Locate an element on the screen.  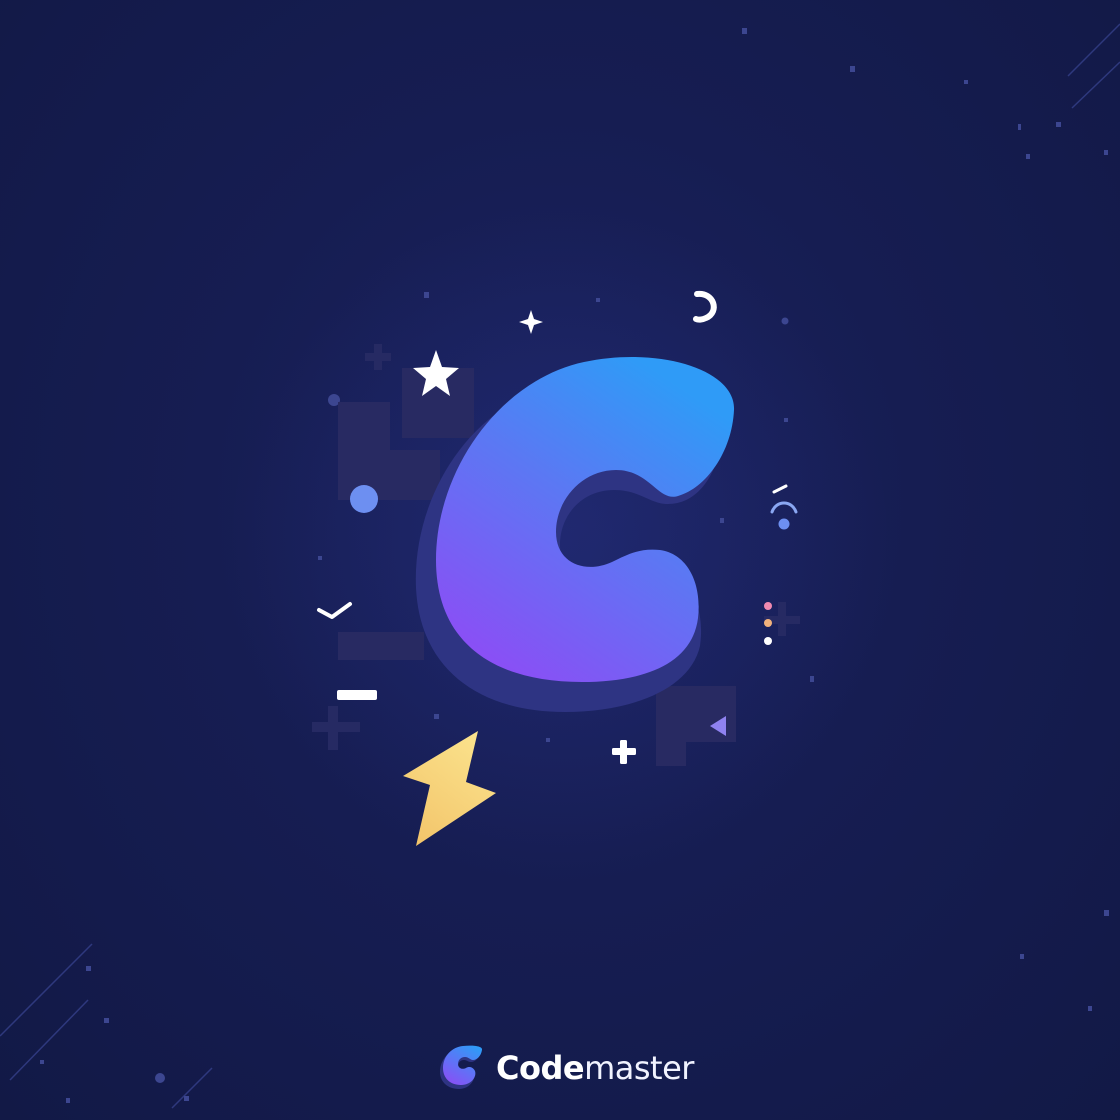
minus-icon is located at coordinates (357, 695).